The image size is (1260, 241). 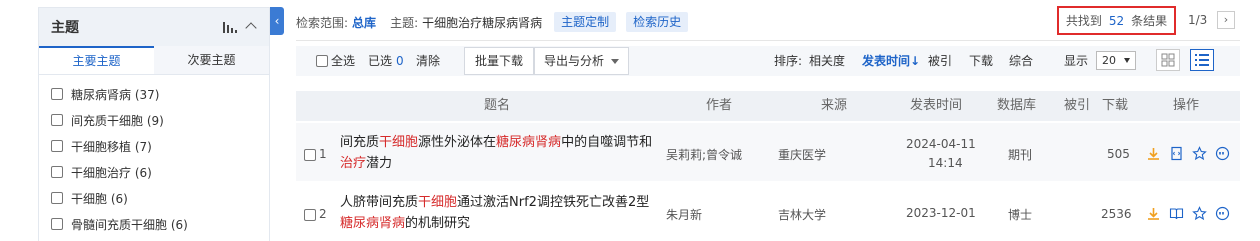 What do you see at coordinates (230, 27) in the screenshot?
I see `bar-chart-icon` at bounding box center [230, 27].